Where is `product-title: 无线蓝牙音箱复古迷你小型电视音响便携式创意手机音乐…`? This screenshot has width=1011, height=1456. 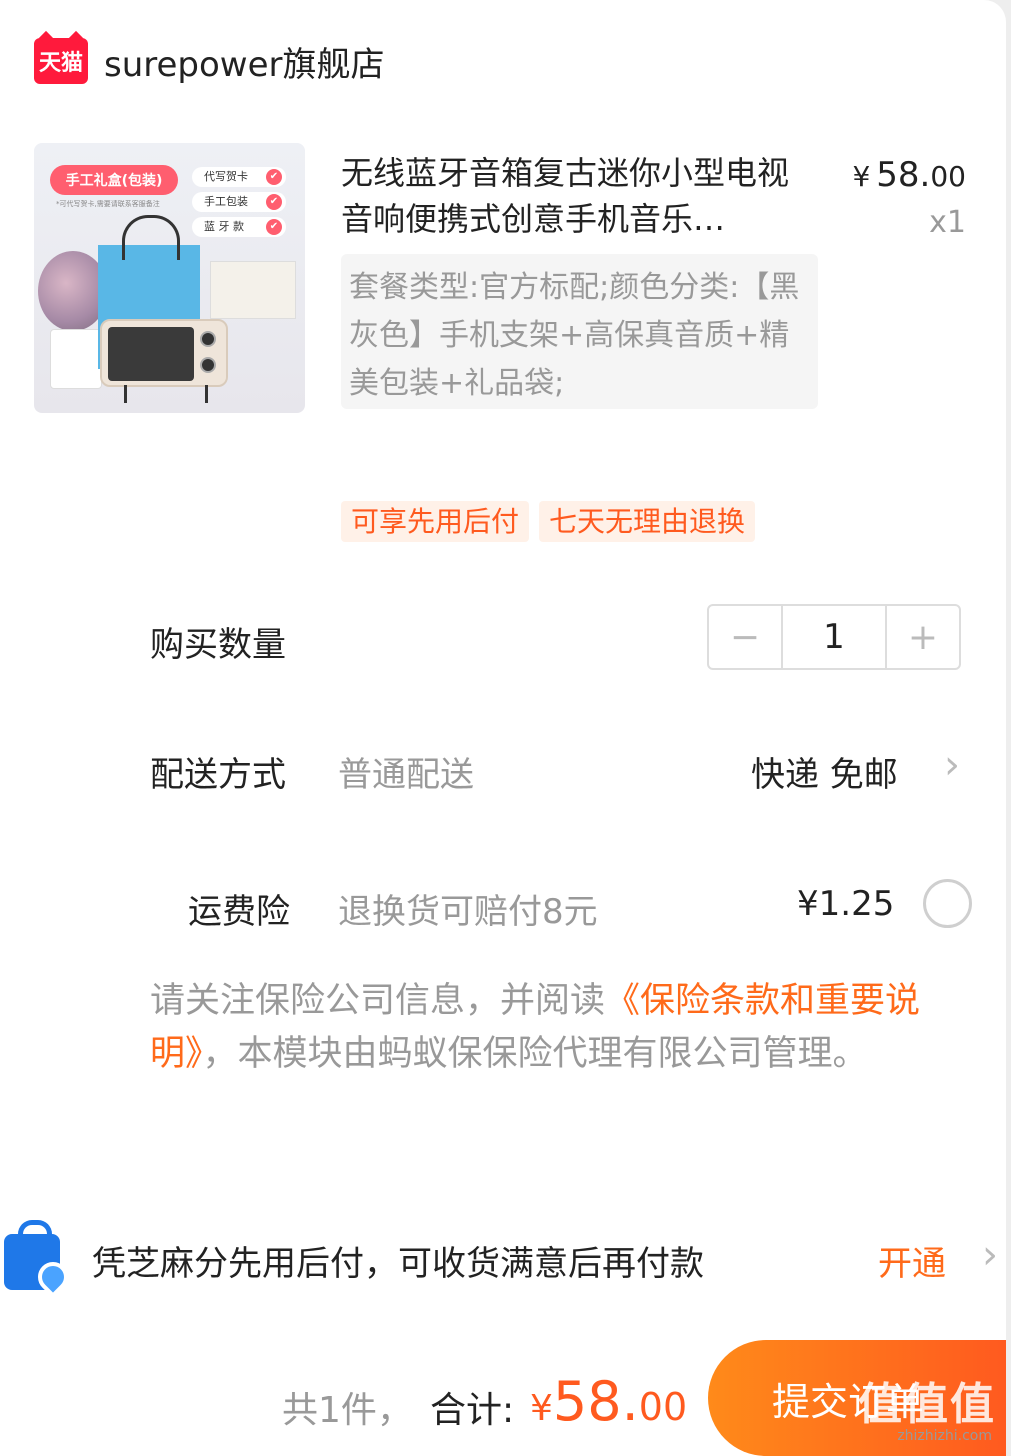
product-title: 无线蓝牙音箱复古迷你小型电视音响便携式创意手机音乐… is located at coordinates (580, 196).